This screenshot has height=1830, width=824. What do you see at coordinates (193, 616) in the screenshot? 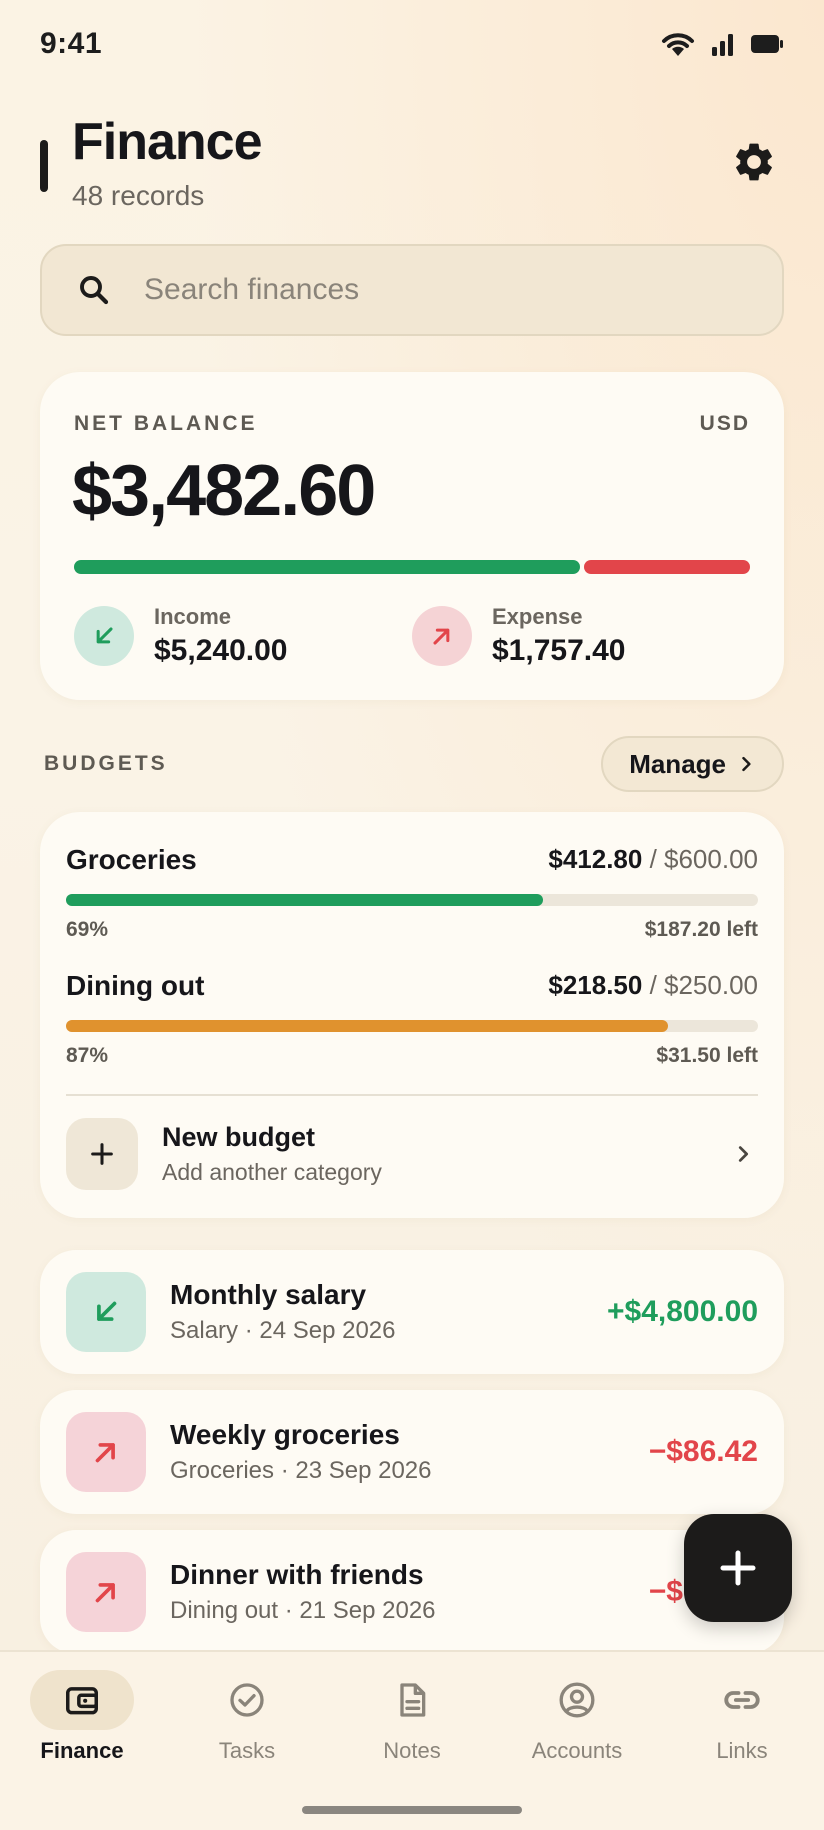
I see `income-label: Income` at bounding box center [193, 616].